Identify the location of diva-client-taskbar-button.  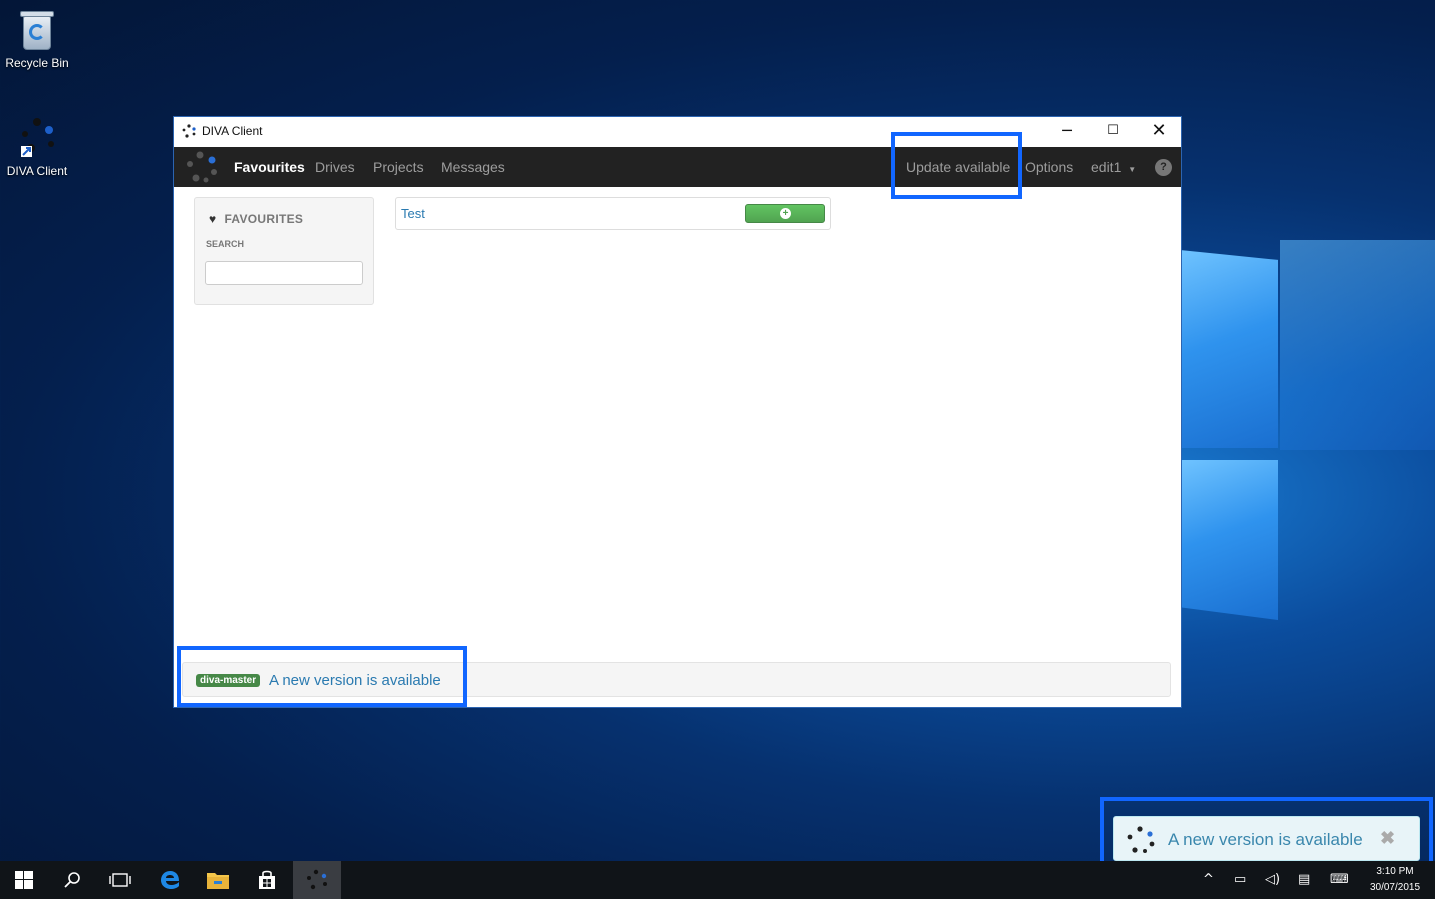
(317, 880).